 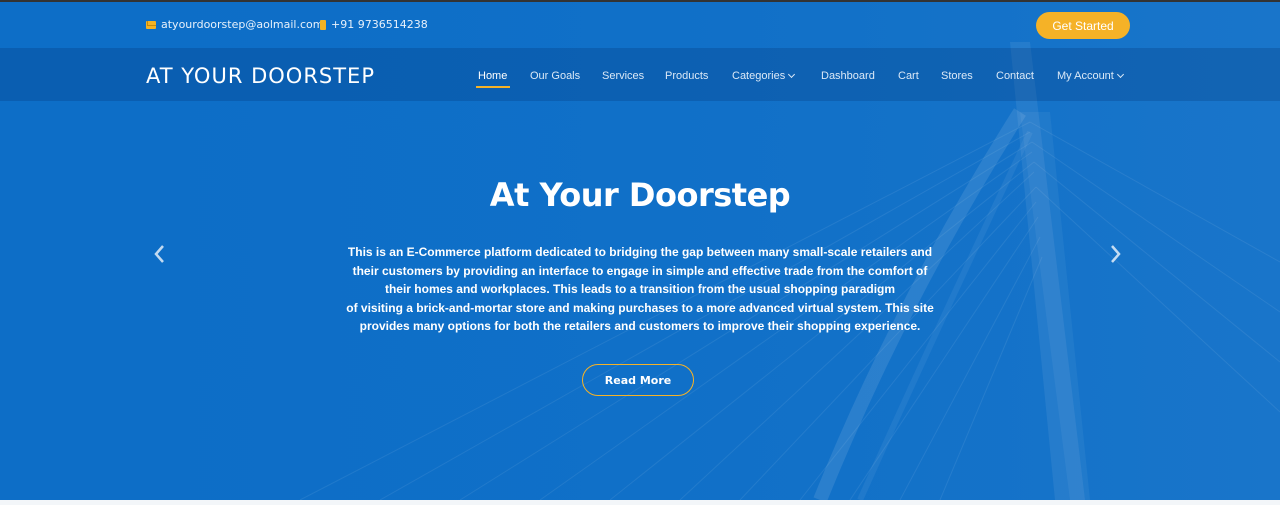 What do you see at coordinates (638, 380) in the screenshot?
I see `read-more-button: Read More` at bounding box center [638, 380].